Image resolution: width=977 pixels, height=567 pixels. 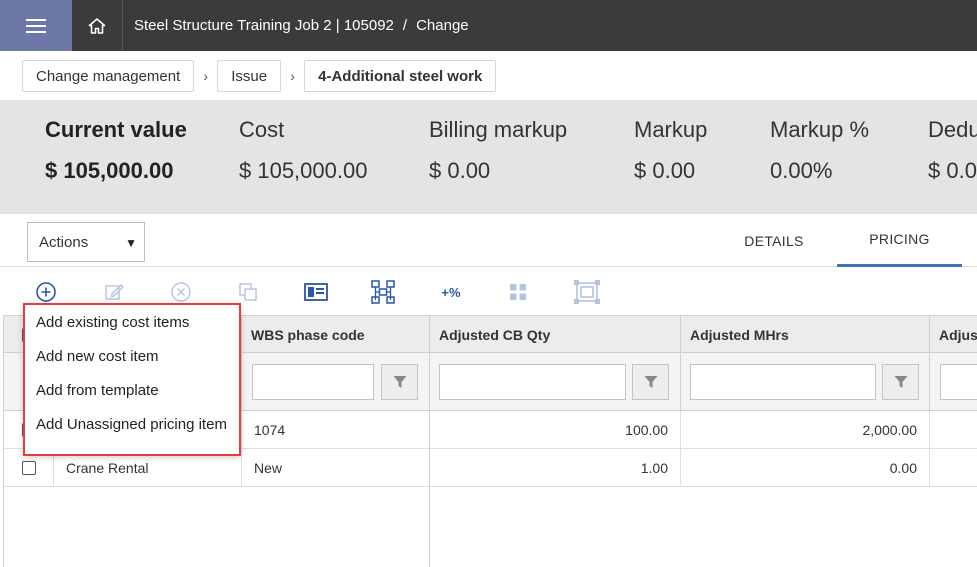 What do you see at coordinates (336, 429) in the screenshot?
I see `wbs-cell: 1074` at bounding box center [336, 429].